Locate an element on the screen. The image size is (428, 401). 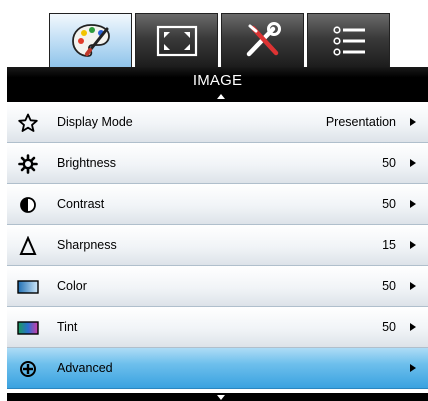
menu-item-label: Tint is located at coordinates (67, 327).